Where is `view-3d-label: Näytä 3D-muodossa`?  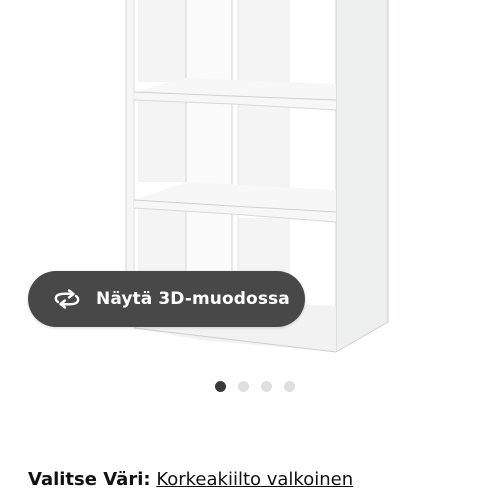 view-3d-label: Näytä 3D-muodossa is located at coordinates (193, 299).